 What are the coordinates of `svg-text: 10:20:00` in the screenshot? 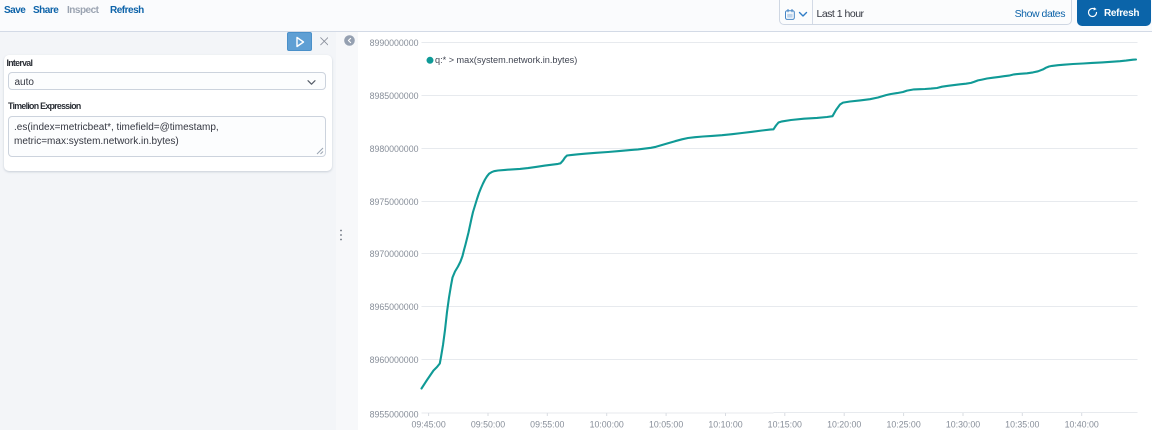 It's located at (844, 424).